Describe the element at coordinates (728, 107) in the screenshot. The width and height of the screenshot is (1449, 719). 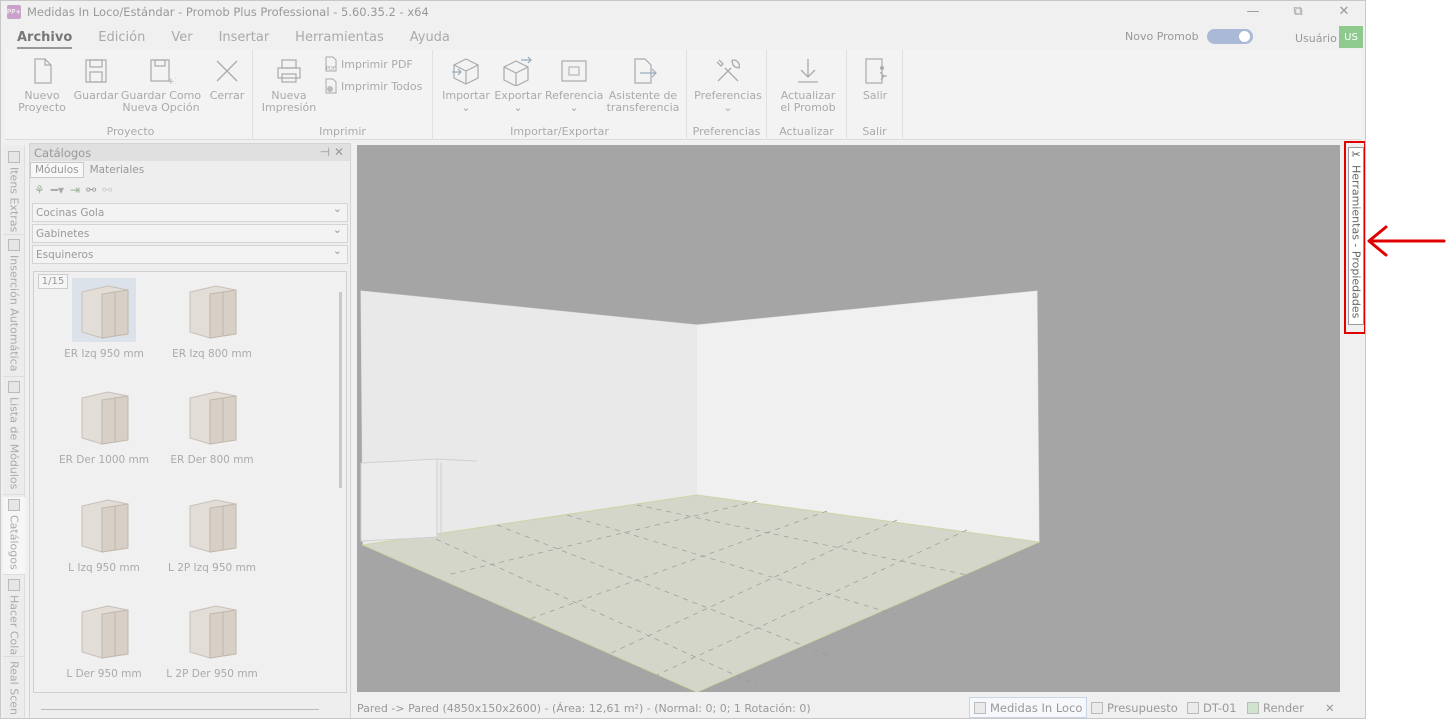
I see `preferencias-dropdown-icon: ⌄` at that location.